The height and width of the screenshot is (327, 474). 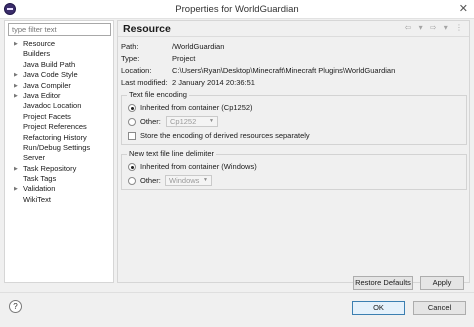 I want to click on title-bar: Properties for WorldGuardian ✕, so click(x=237, y=9).